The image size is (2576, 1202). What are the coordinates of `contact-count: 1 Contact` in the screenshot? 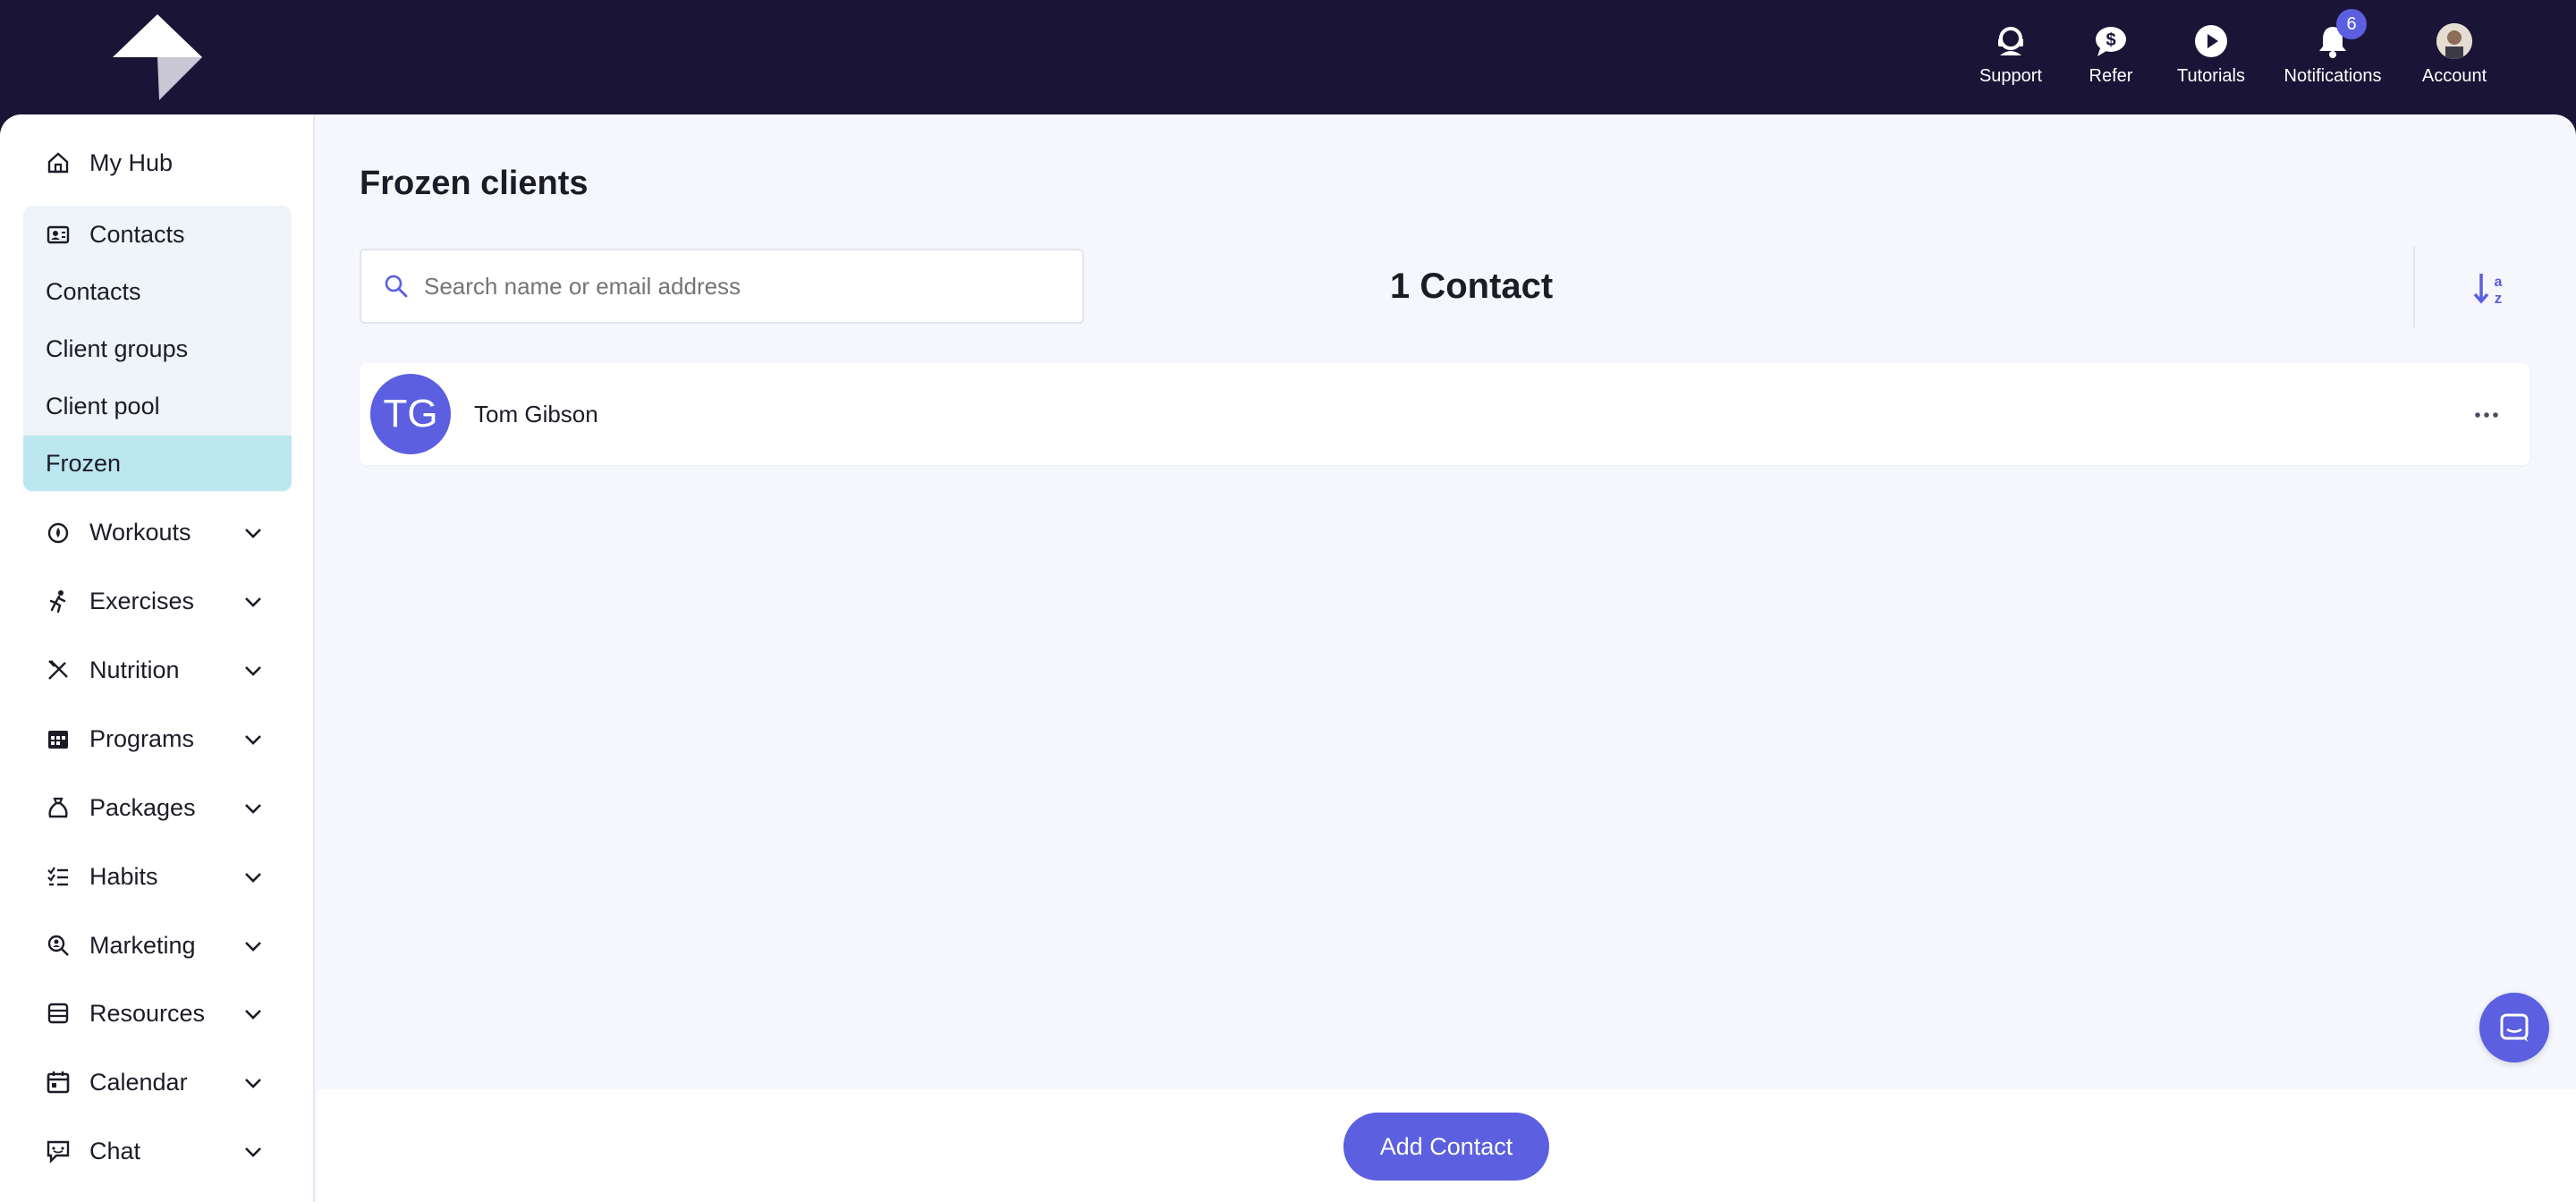 It's located at (1472, 286).